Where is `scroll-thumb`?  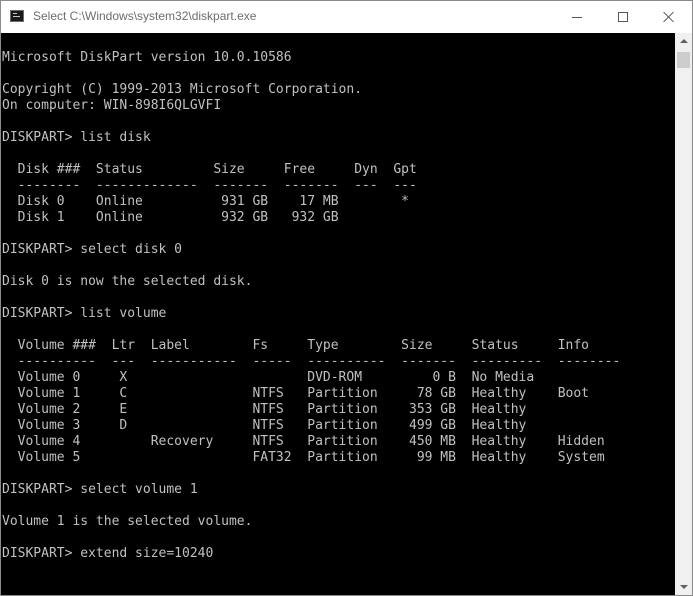
scroll-thumb is located at coordinates (683, 60).